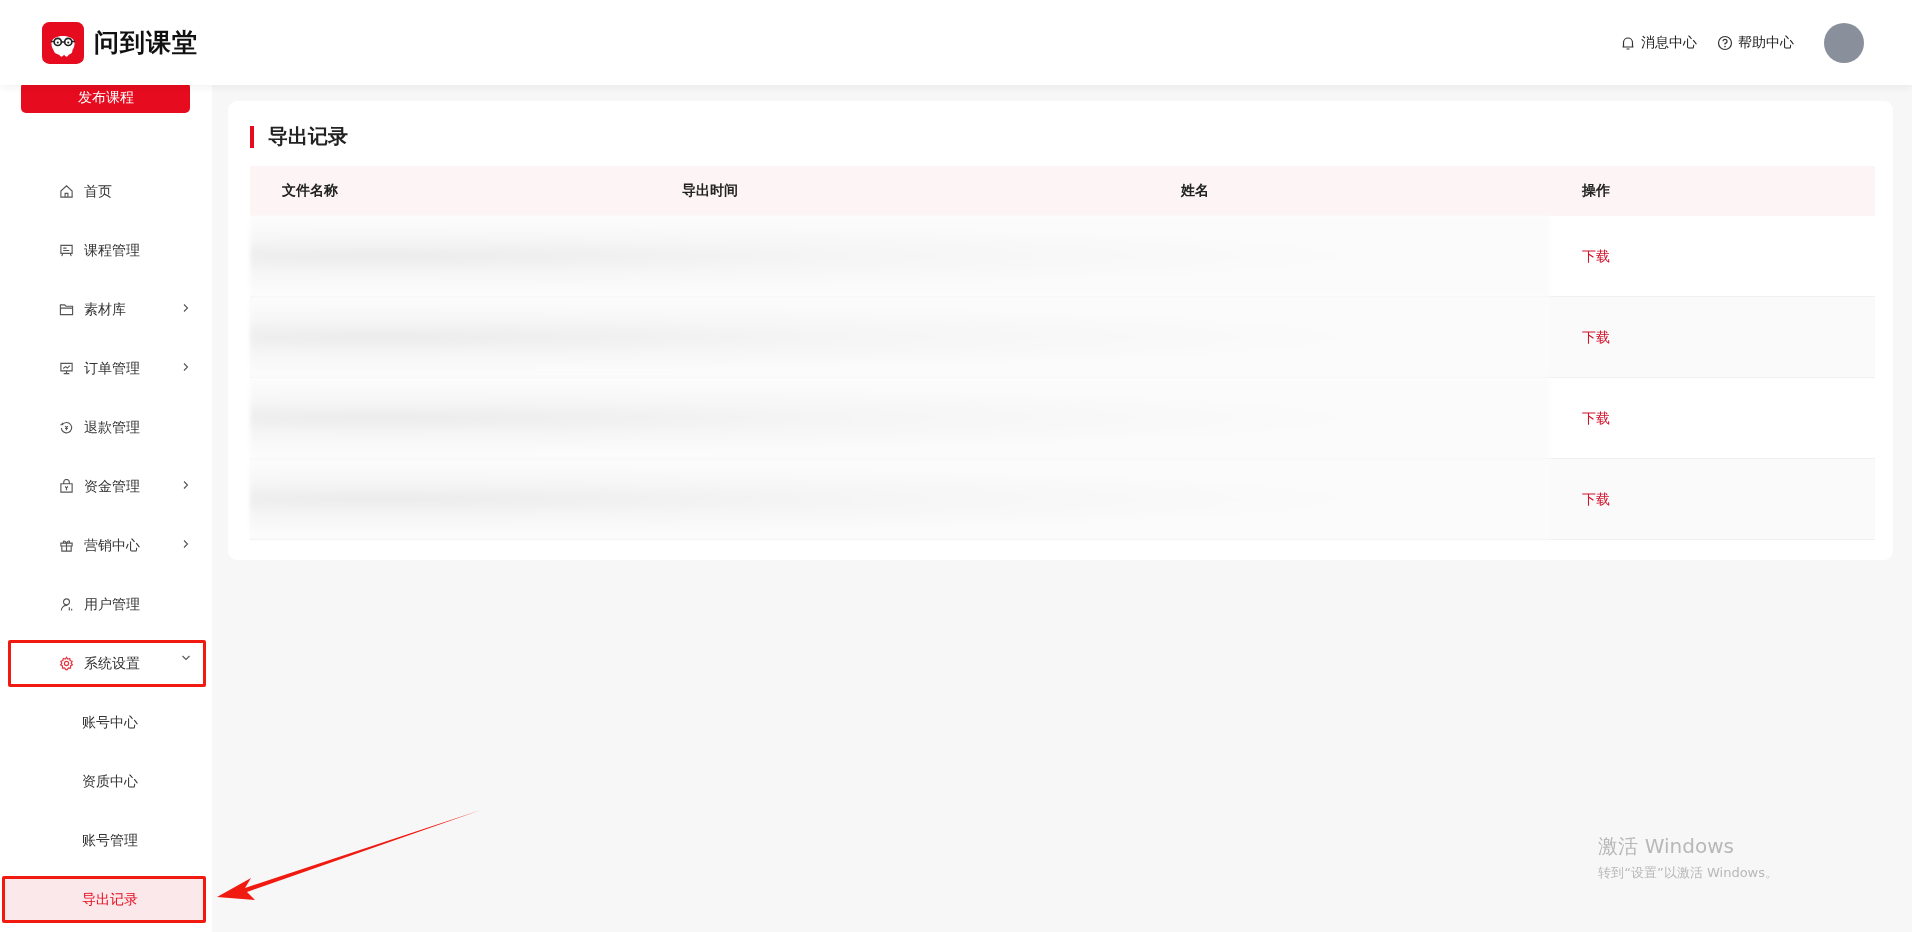  I want to click on sidebar-item: 系统设置, so click(107, 663).